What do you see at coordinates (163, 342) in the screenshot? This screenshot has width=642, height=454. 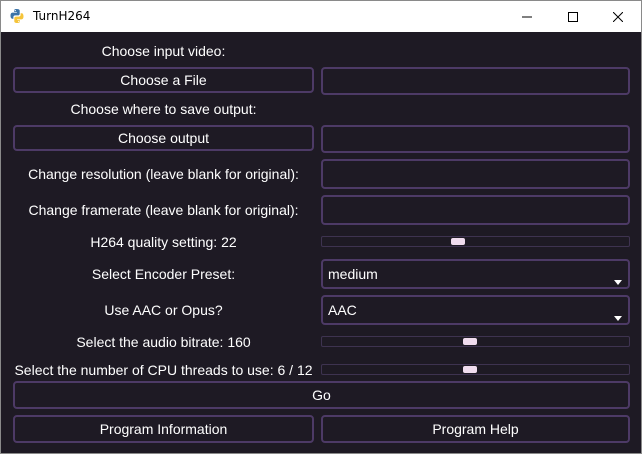 I see `bitrate-label: Select the audio bitrate: 160` at bounding box center [163, 342].